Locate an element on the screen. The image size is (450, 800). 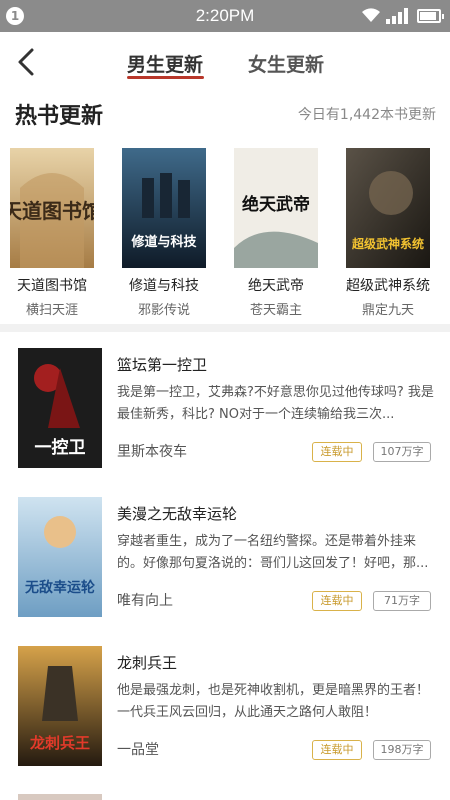
book-cover: 修道与科技 is located at coordinates (164, 208).